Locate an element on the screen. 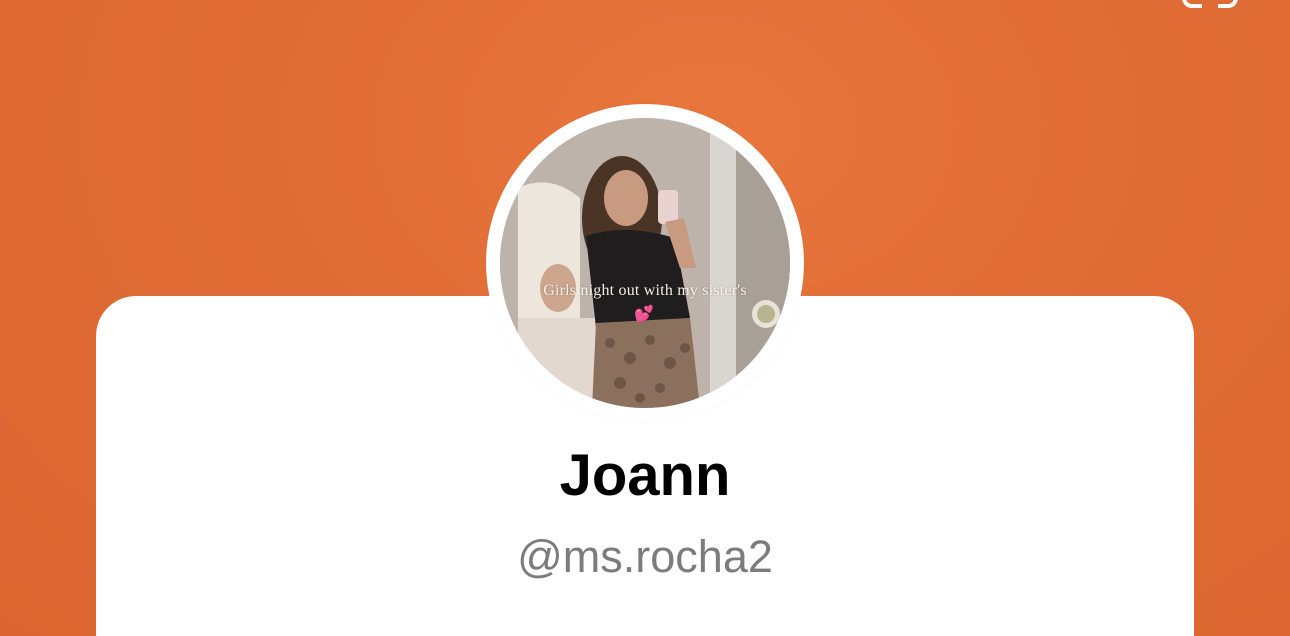  heart-emoji: 💕 is located at coordinates (644, 313).